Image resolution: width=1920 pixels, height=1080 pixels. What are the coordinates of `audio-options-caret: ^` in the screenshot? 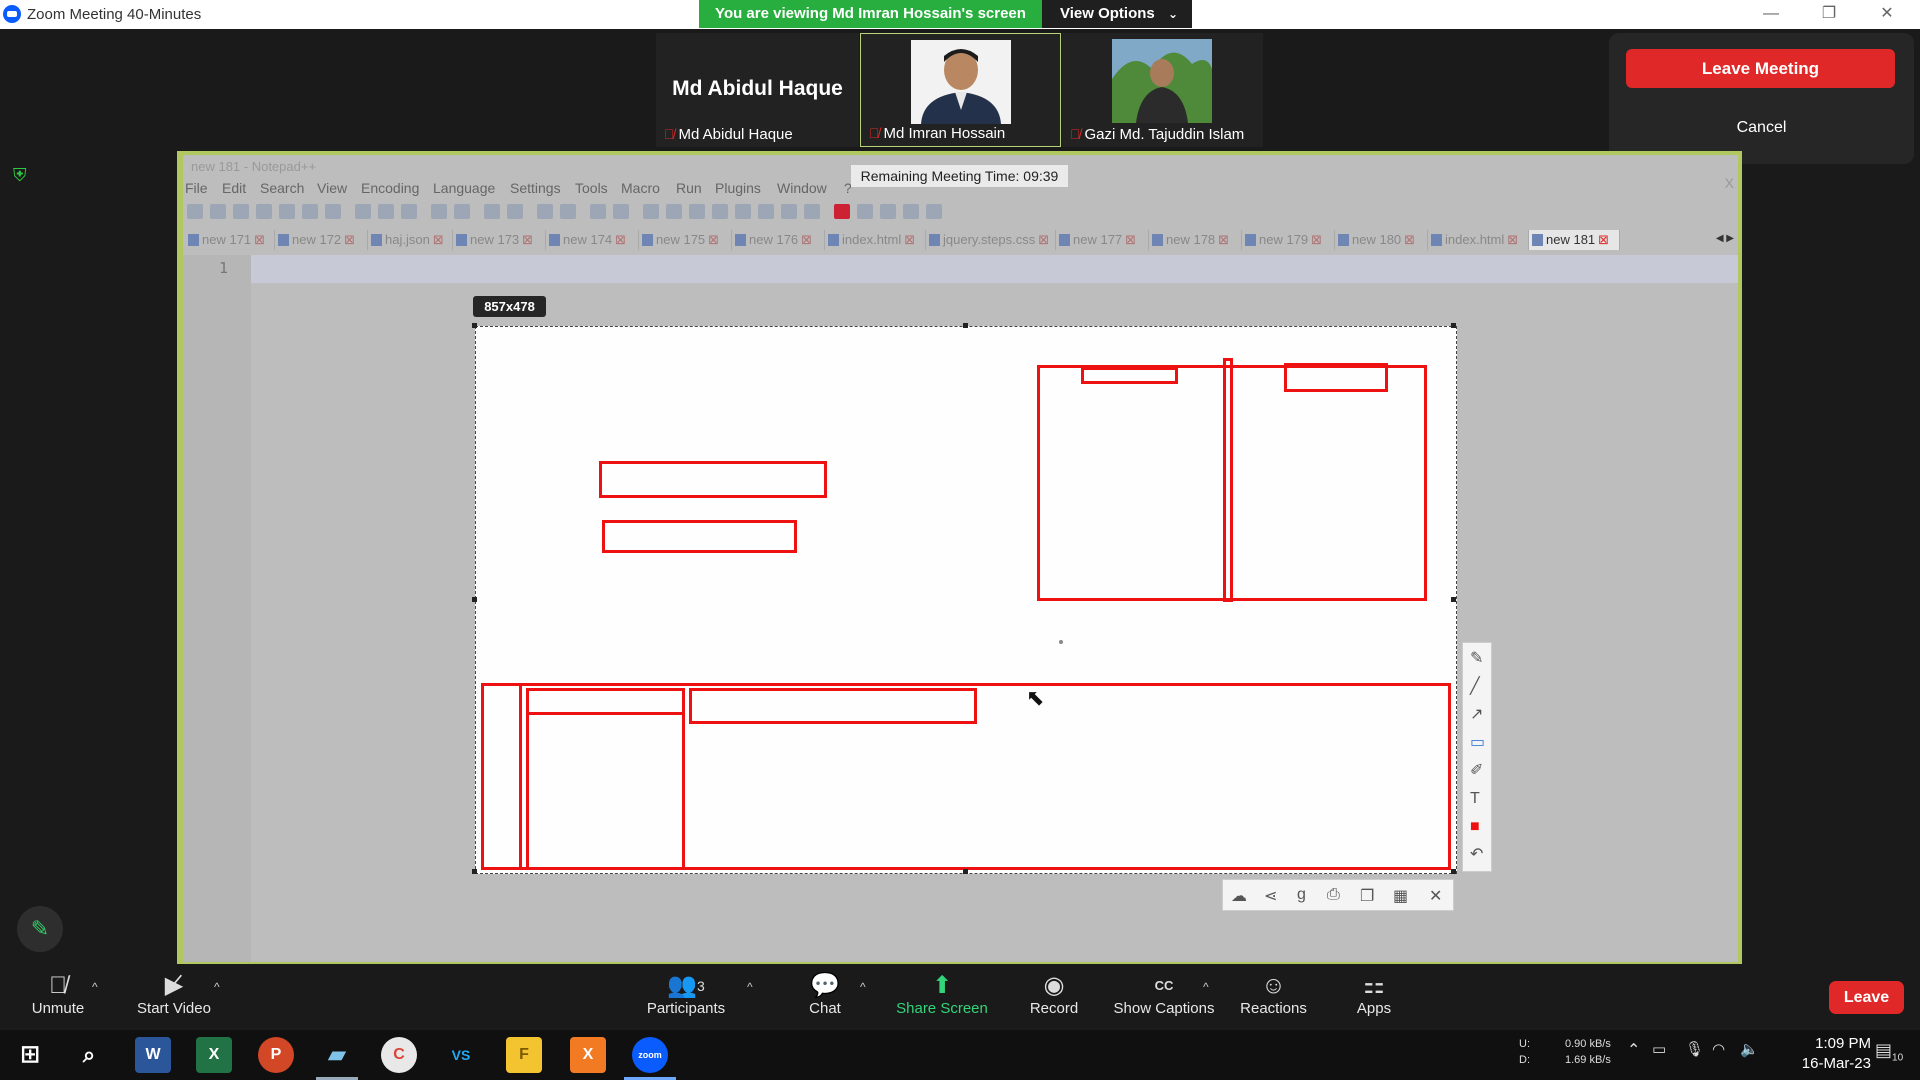 It's located at (95, 987).